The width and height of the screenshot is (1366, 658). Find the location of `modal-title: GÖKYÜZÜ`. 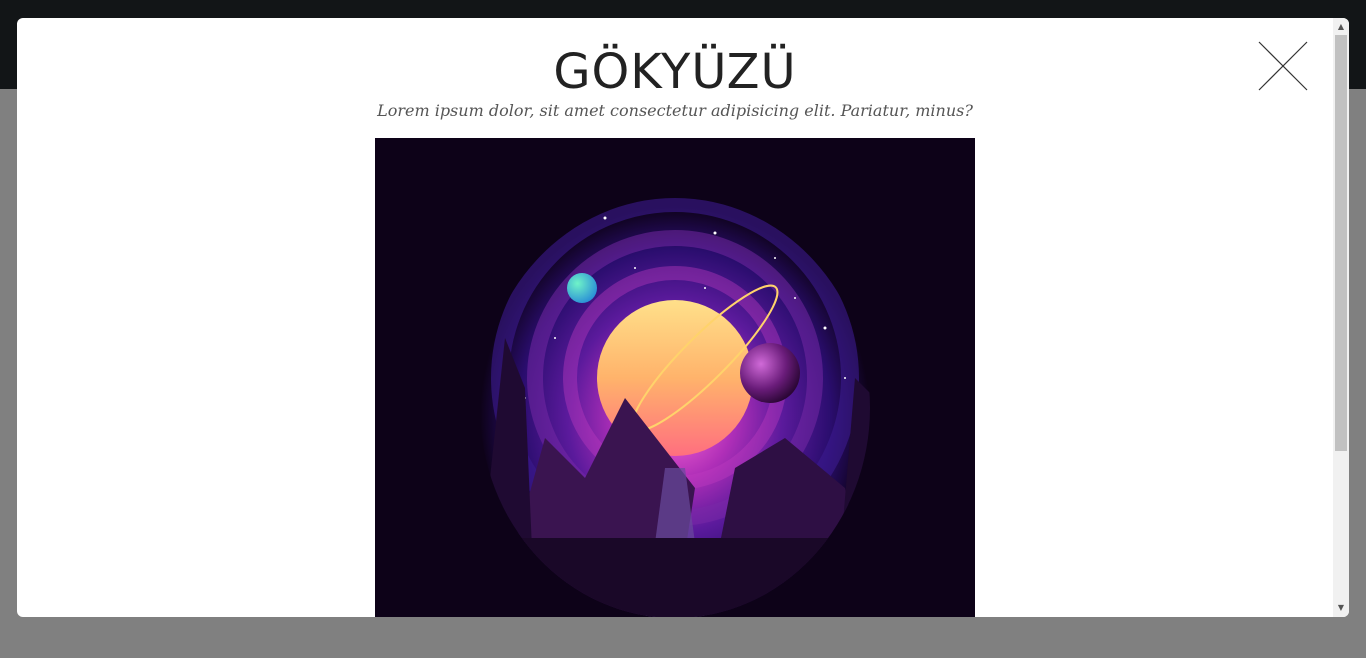

modal-title: GÖKYÜZÜ is located at coordinates (675, 72).